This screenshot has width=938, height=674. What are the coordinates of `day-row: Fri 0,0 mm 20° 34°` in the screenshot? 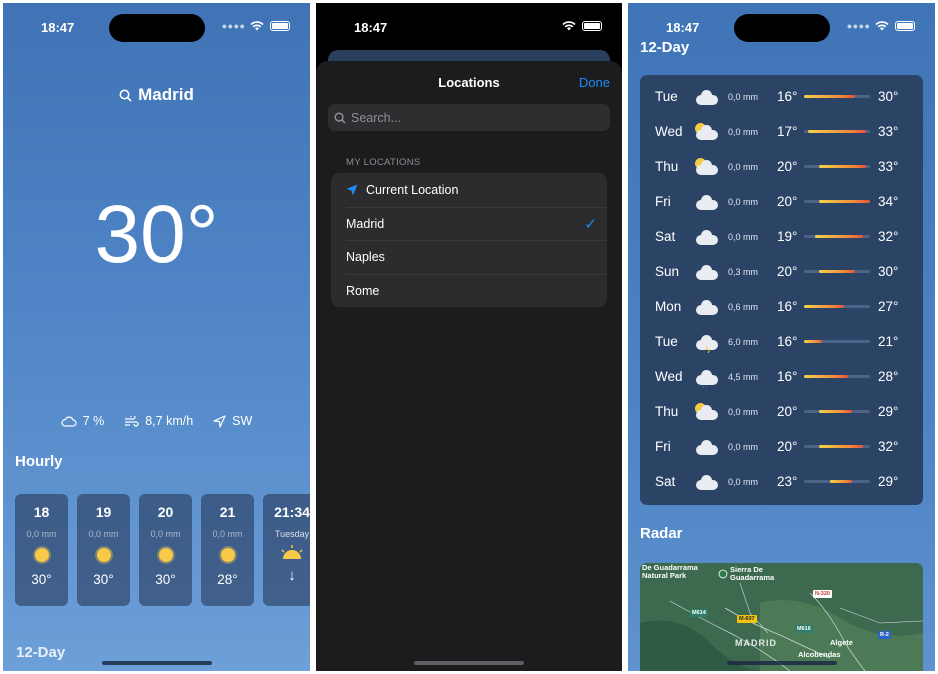 It's located at (781, 201).